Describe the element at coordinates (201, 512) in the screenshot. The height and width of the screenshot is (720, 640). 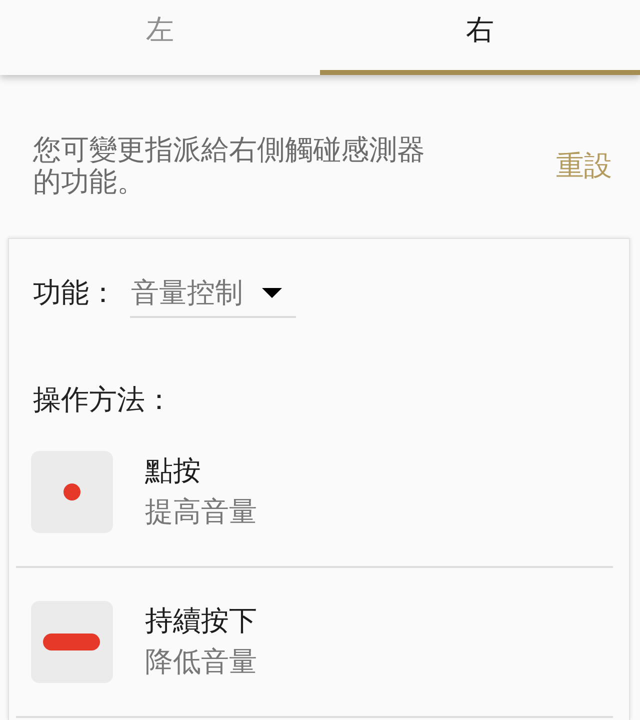
I see `operation-action: 提高音量` at that location.